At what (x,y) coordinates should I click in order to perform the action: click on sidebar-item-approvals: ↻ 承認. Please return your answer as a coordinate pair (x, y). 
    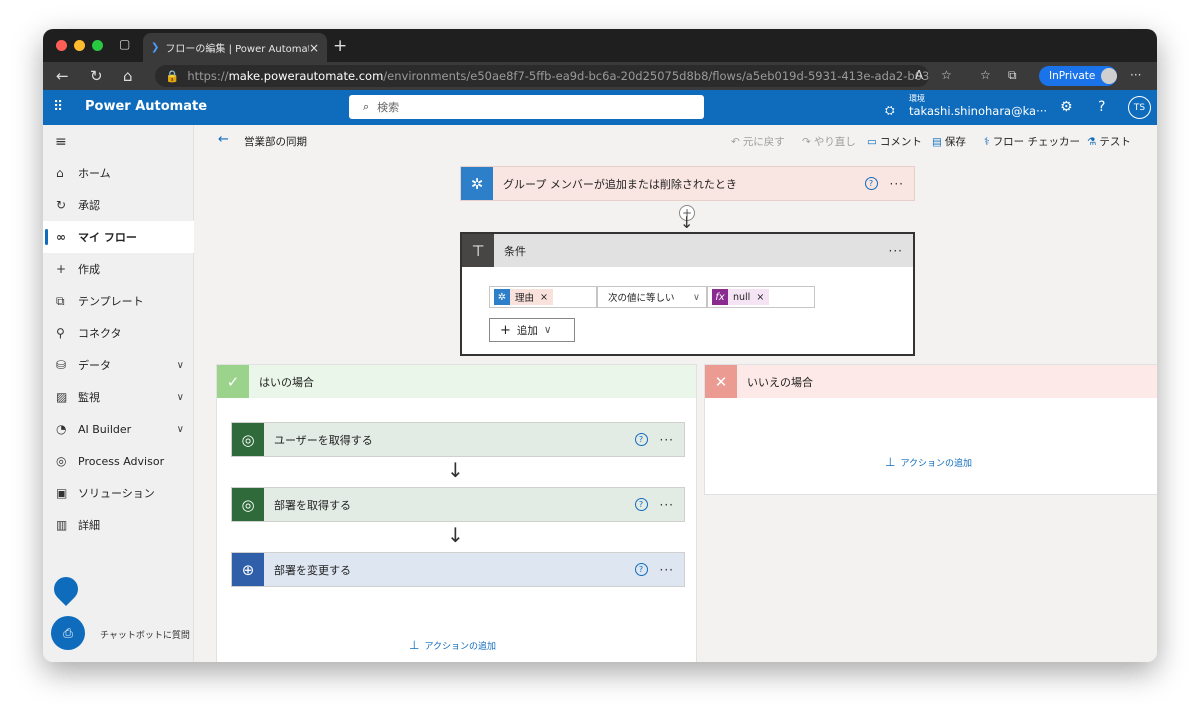
    Looking at the image, I should click on (118, 205).